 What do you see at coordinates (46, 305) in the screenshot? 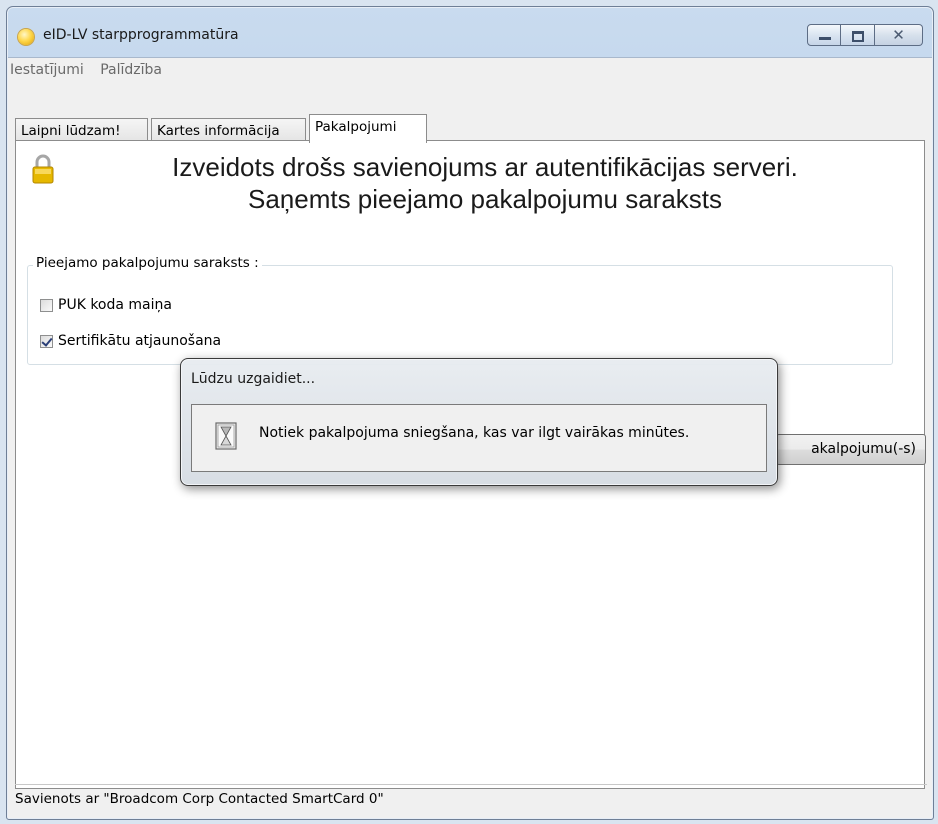
I see `puk-checkbox` at bounding box center [46, 305].